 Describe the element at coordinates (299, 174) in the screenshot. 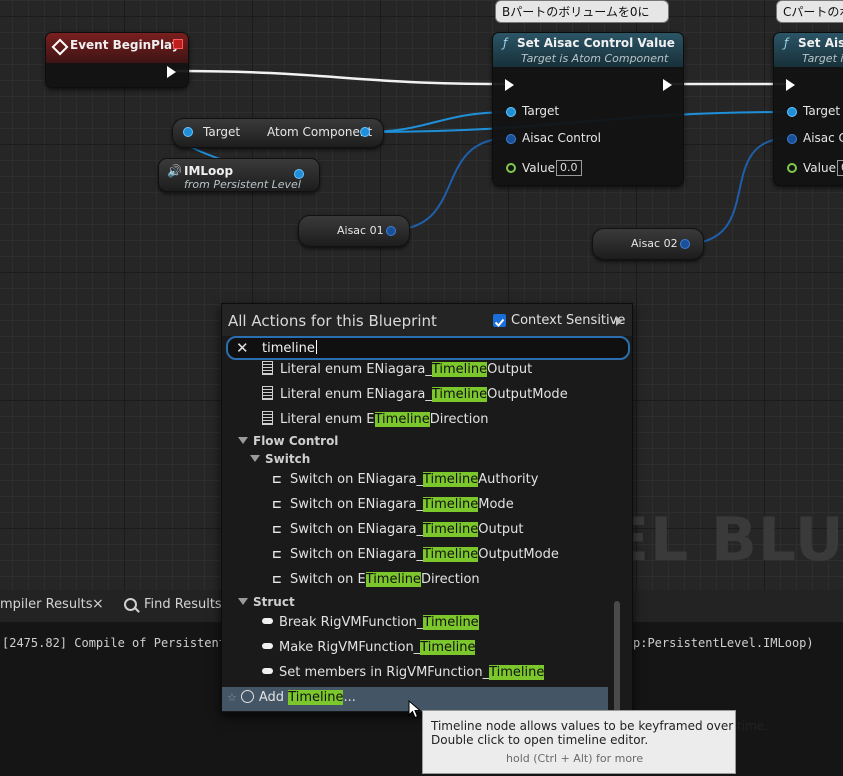

I see `imloop-out-pin` at that location.